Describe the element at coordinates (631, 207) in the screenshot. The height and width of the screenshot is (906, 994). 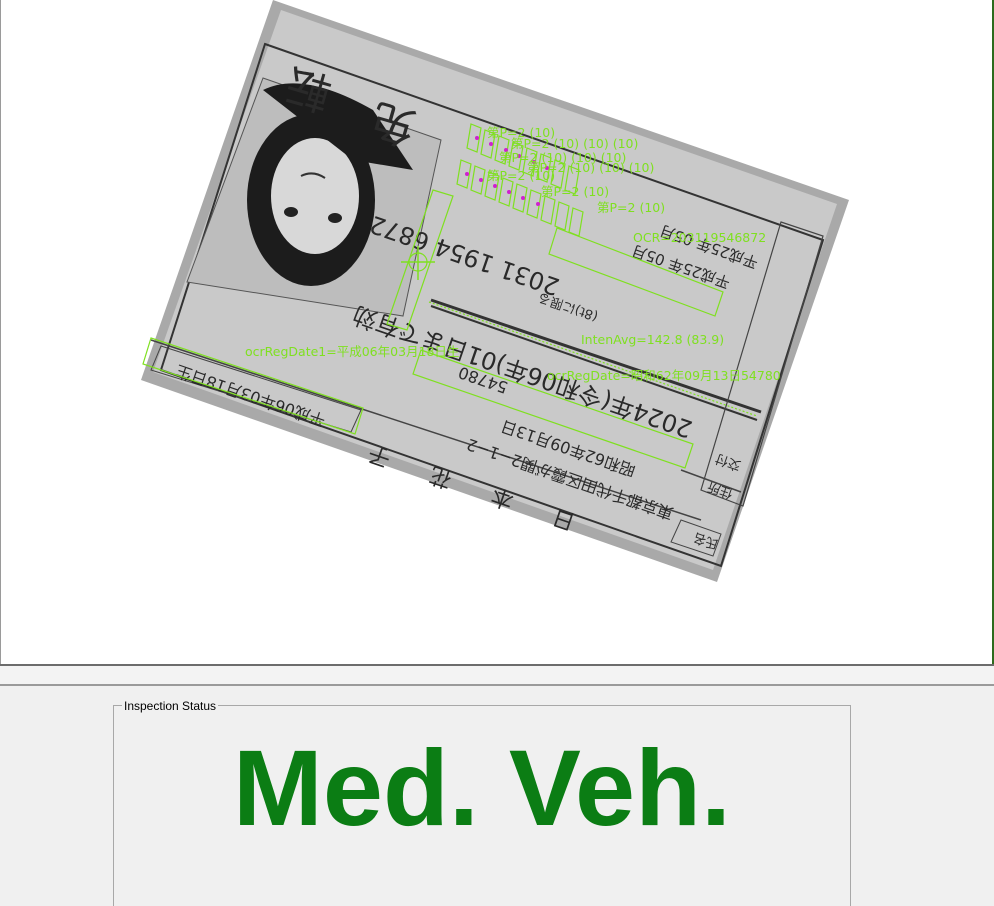
I see `char-score-label: 第P=2 (10)` at that location.